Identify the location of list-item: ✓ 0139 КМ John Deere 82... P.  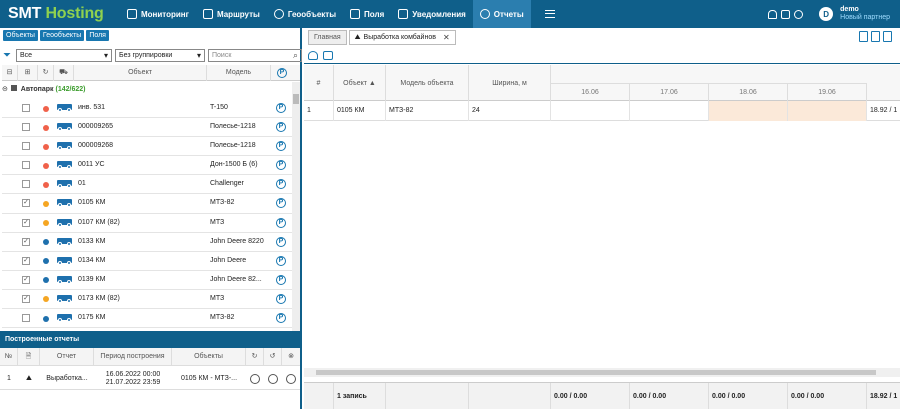
(147, 280).